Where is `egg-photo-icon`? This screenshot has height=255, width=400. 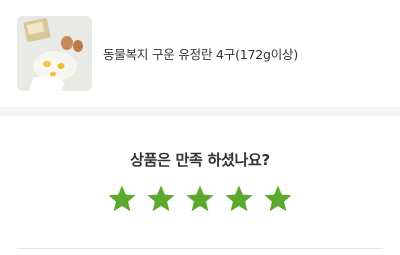 egg-photo-icon is located at coordinates (54, 53).